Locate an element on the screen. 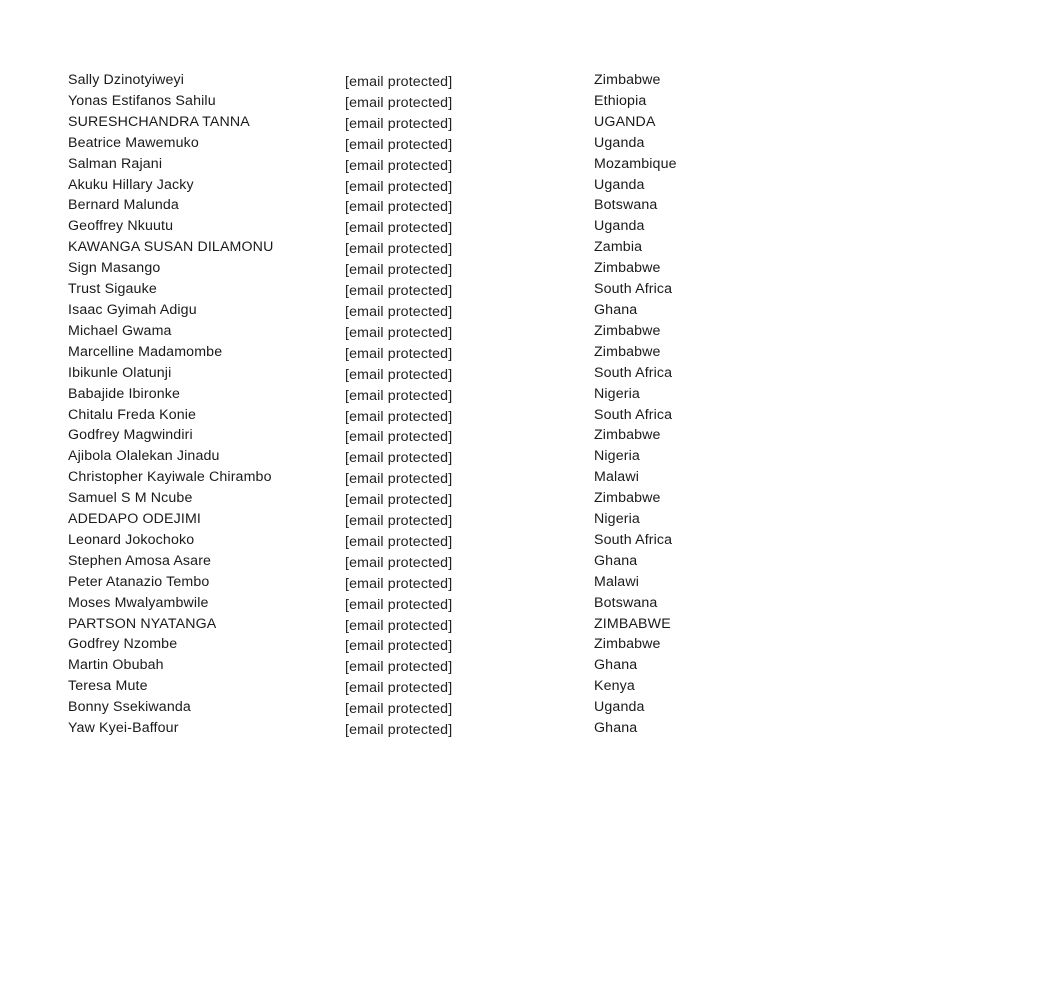 The image size is (1062, 1001). cell-name: Michael Gwama is located at coordinates (120, 330).